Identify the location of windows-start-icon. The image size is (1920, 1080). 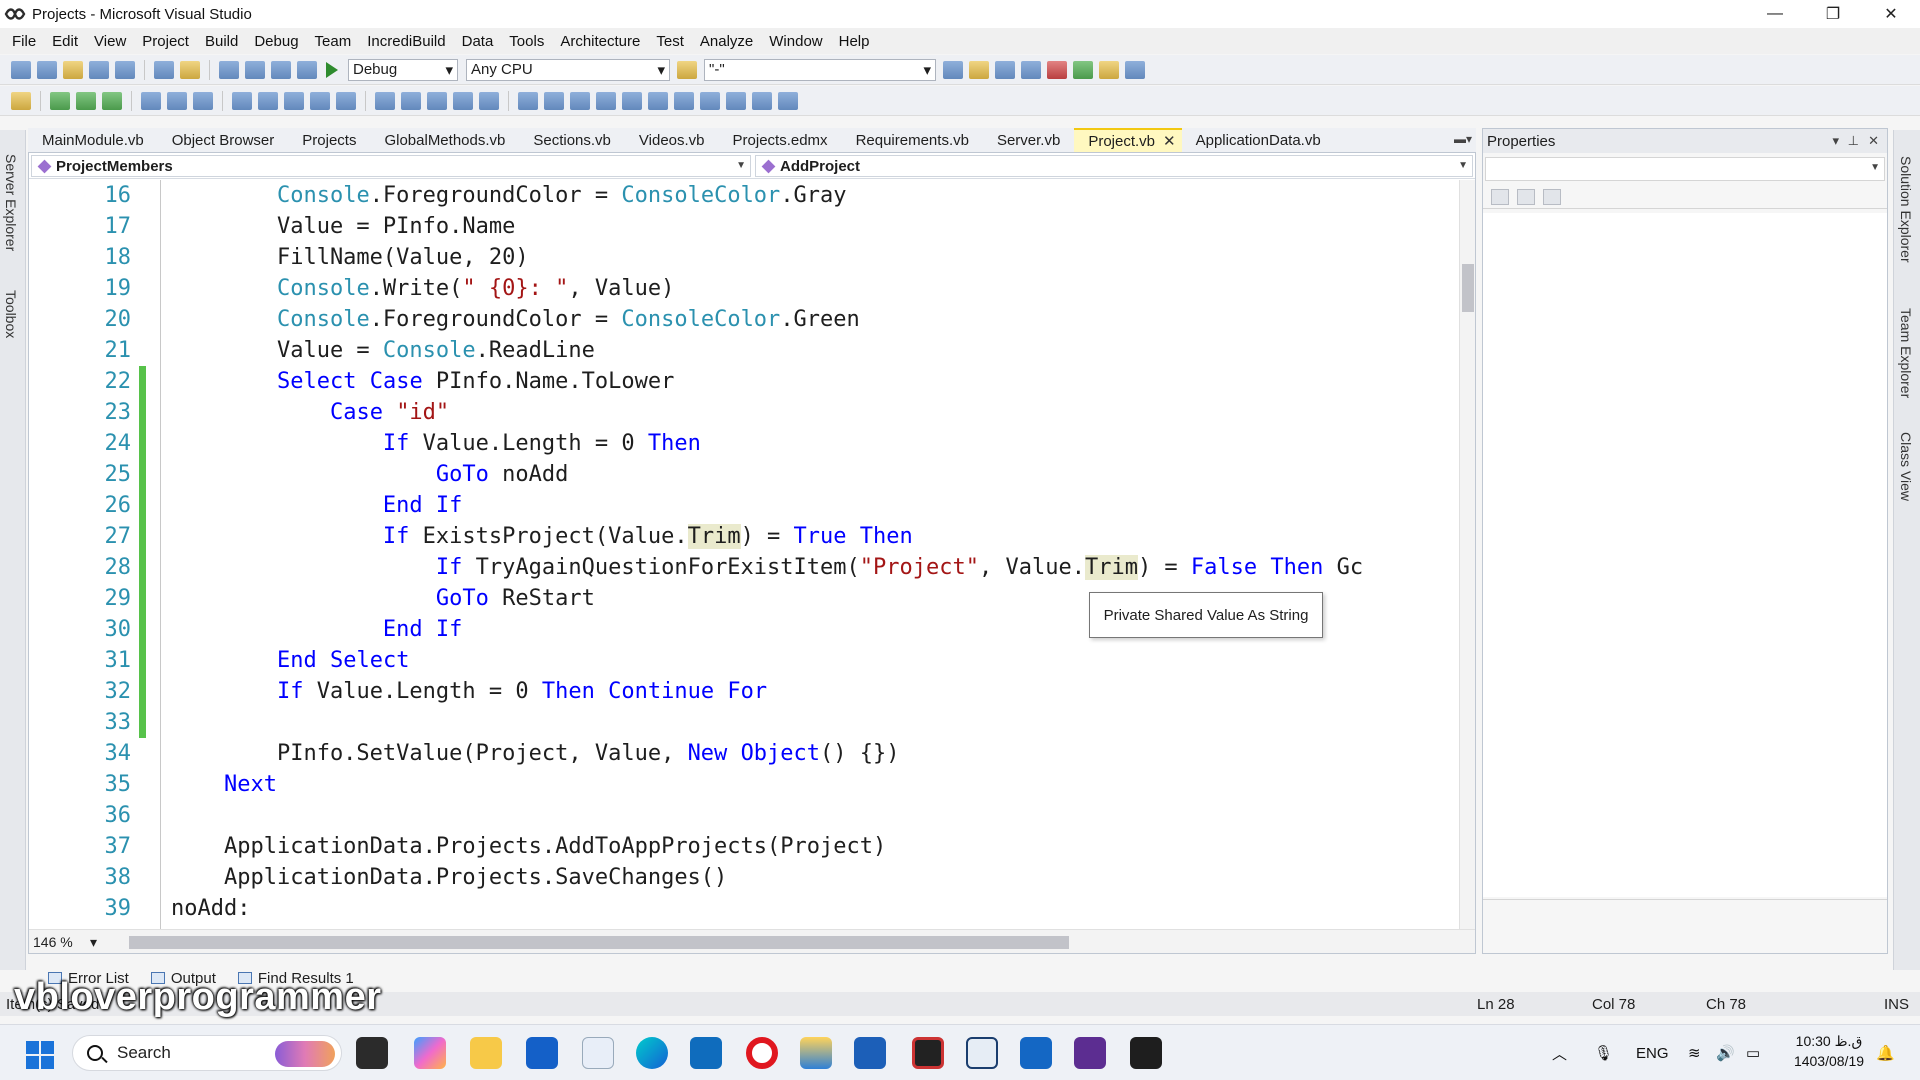
(40, 1055).